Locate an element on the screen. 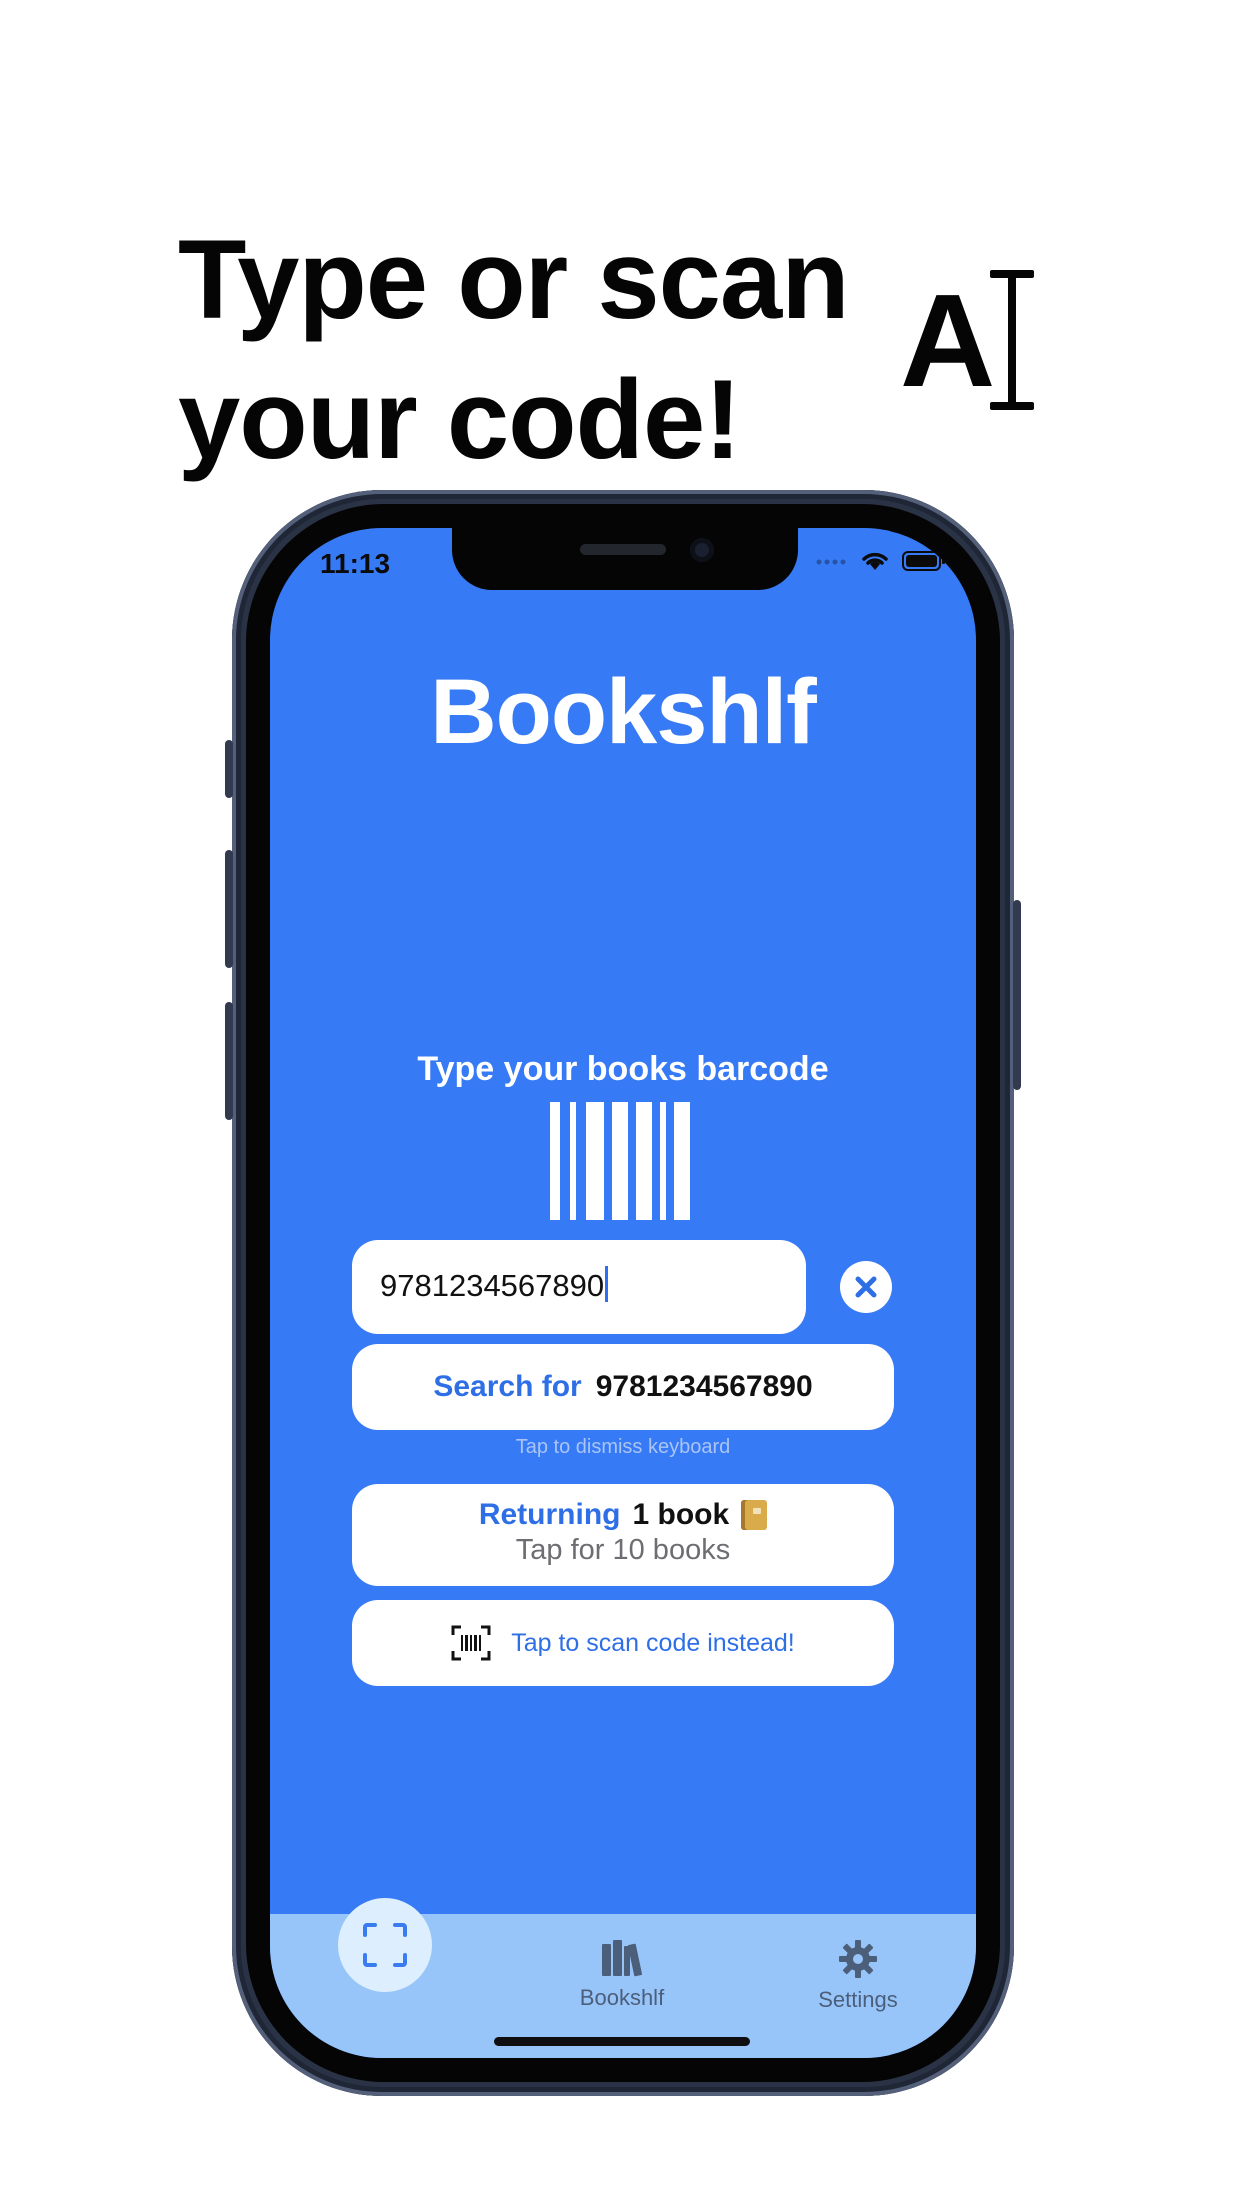  wifi-icon is located at coordinates (875, 561).